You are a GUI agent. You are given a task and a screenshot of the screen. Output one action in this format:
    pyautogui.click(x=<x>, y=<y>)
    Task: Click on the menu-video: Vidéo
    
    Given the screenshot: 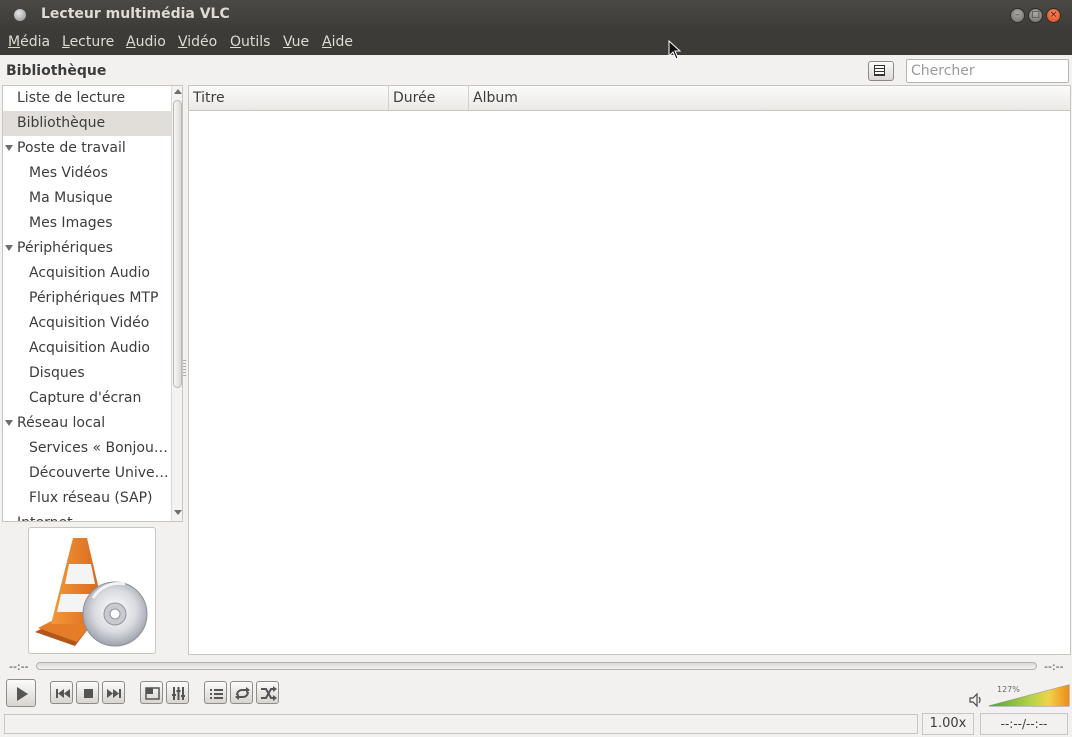 What is the action you would take?
    pyautogui.click(x=197, y=42)
    